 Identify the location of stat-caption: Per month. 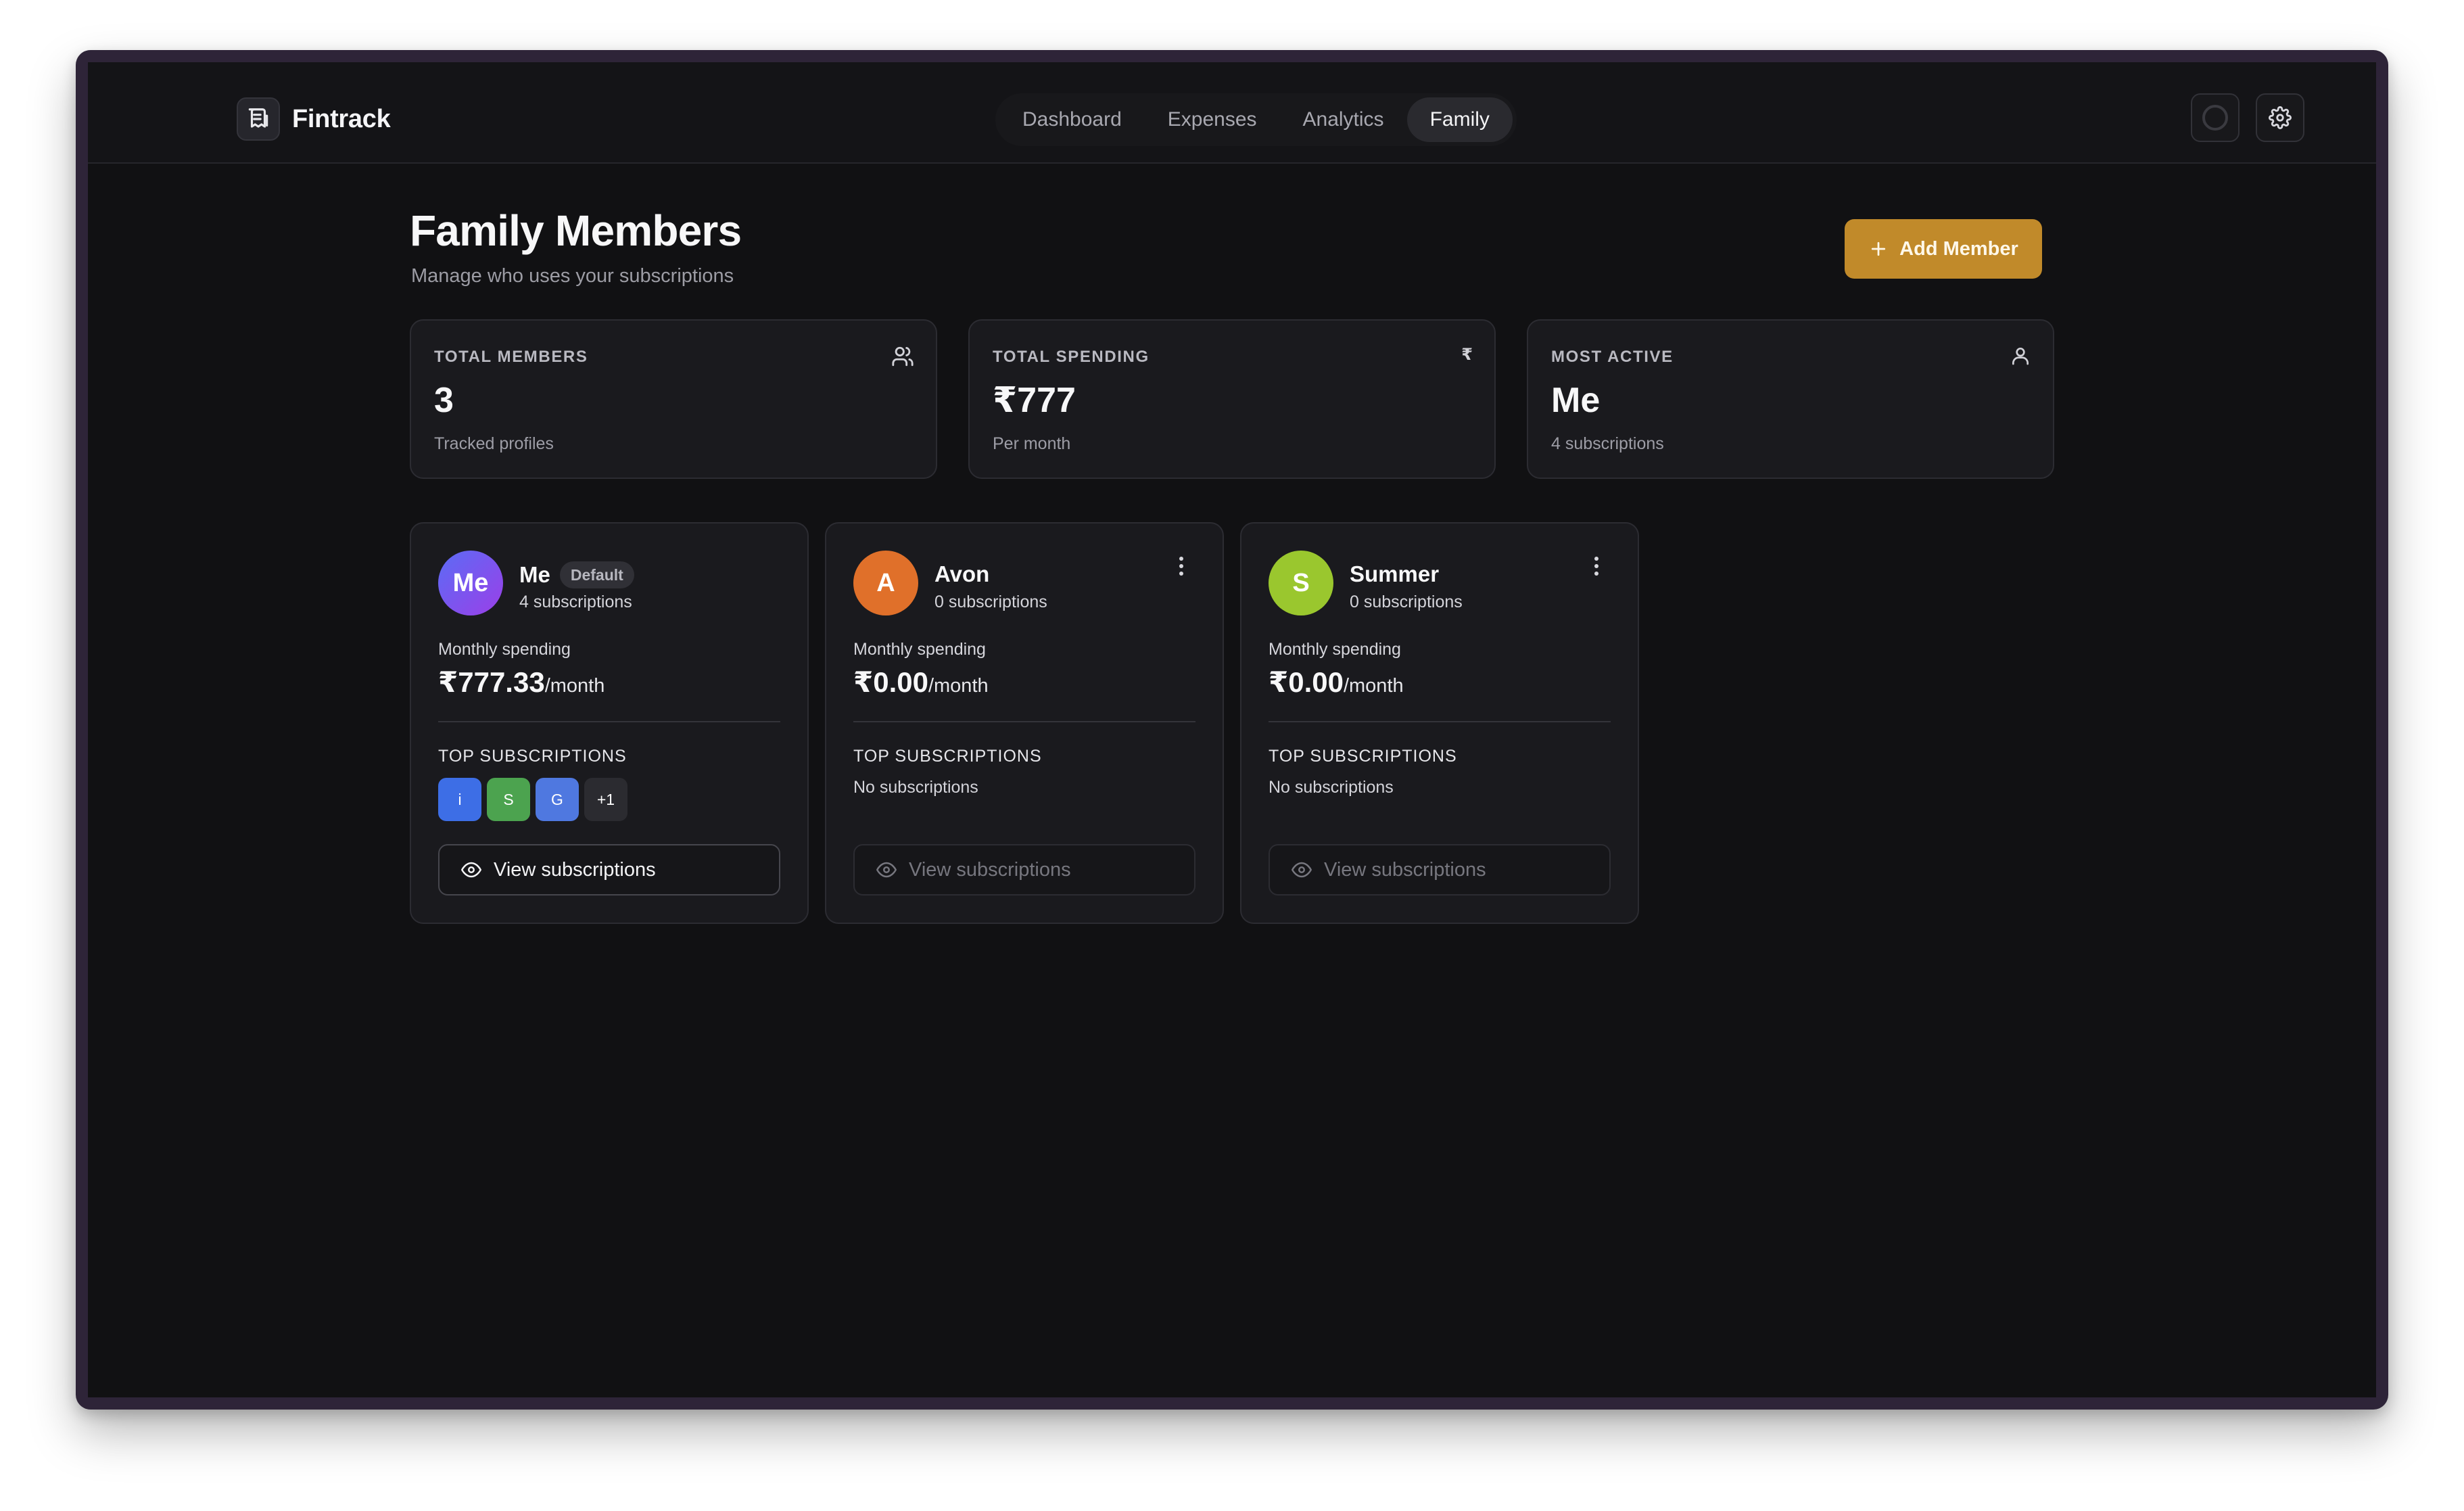
(1032, 443).